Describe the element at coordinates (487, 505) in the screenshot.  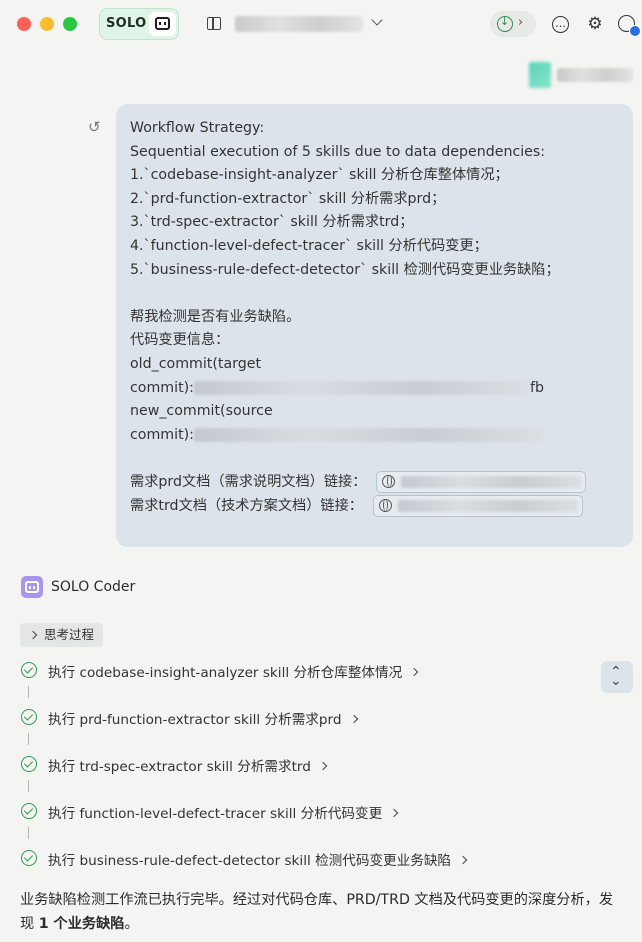
I see `trd-link-url-redacted` at that location.